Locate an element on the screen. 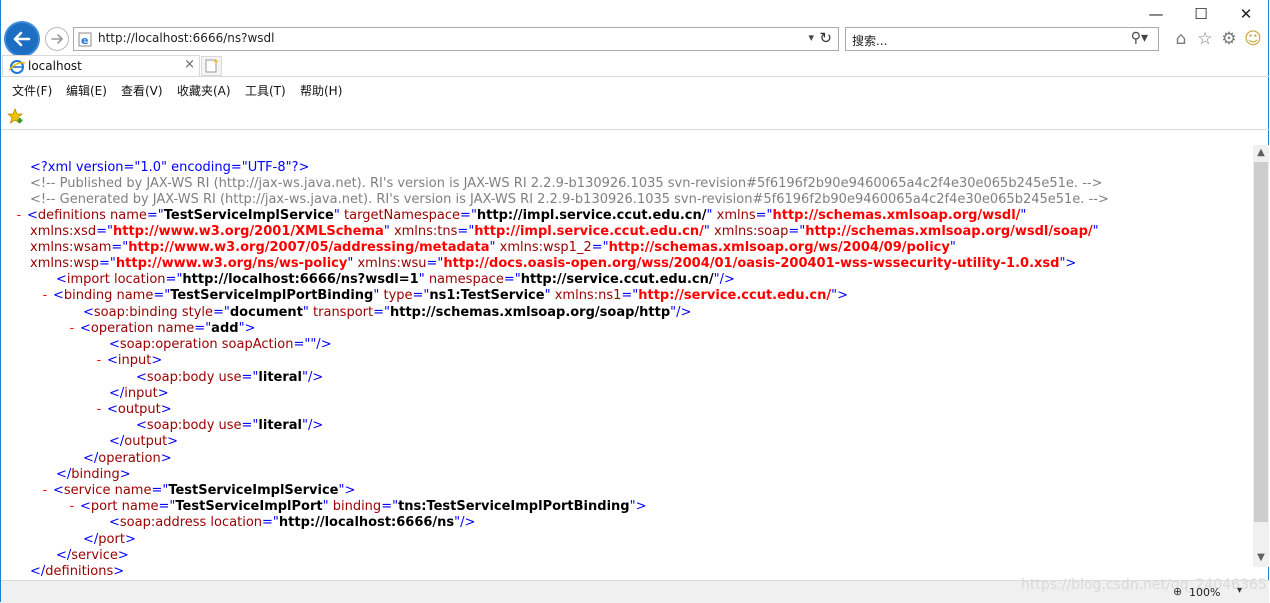  scroll-down-icon: ▼ is located at coordinates (1261, 558).